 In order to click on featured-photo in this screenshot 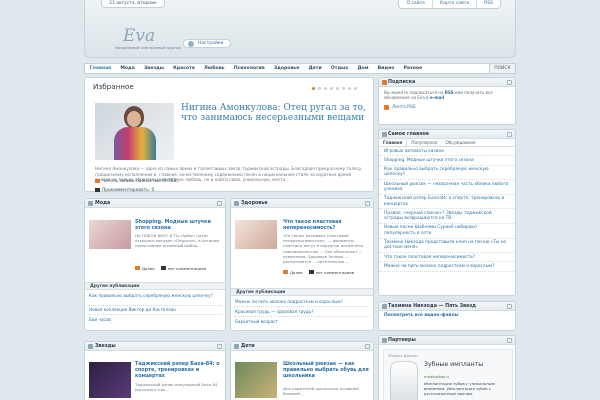, I will do `click(134, 131)`.